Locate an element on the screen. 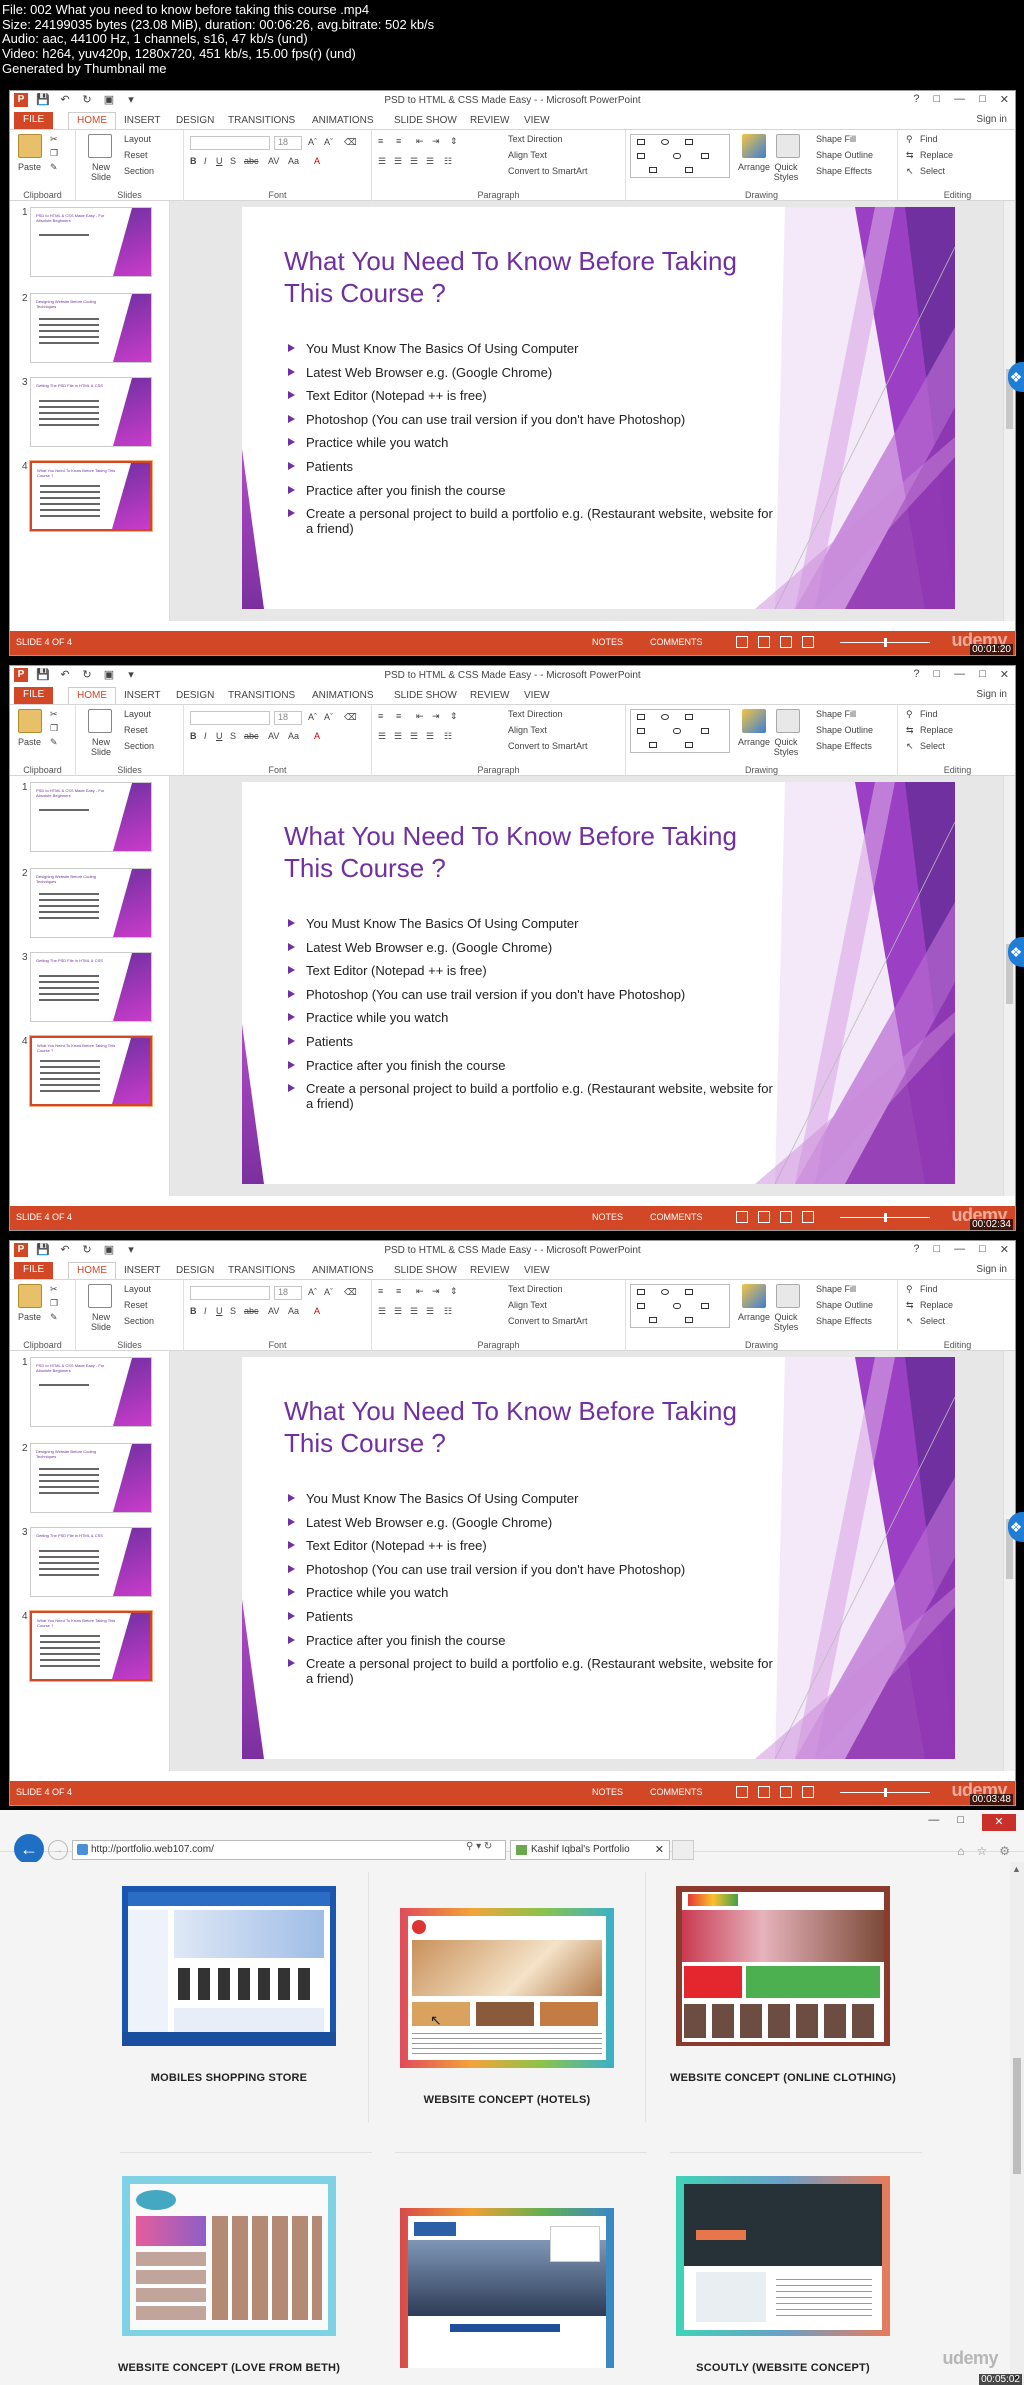  sign-in-link: Sign in is located at coordinates (991, 119).